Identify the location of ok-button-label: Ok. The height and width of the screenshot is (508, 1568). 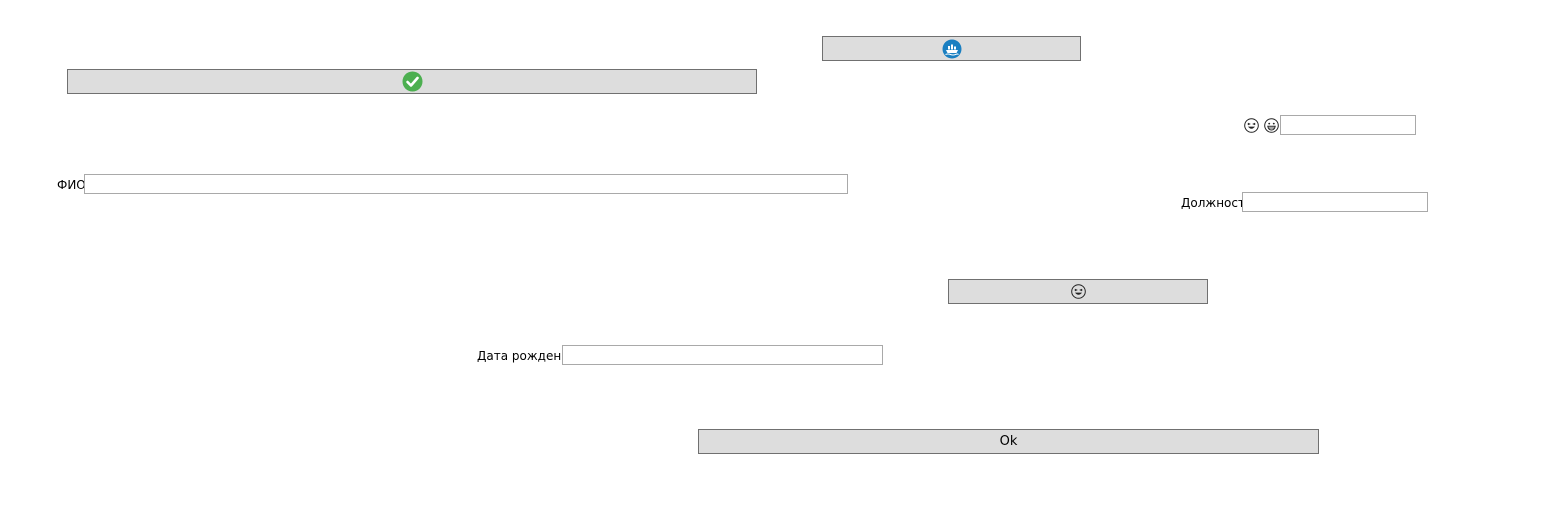
(1008, 441).